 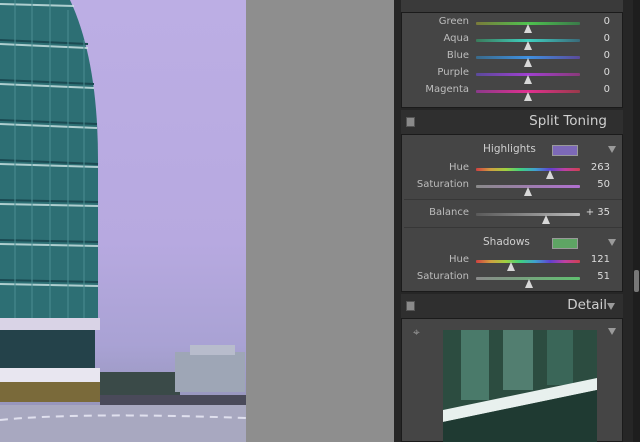 I want to click on hsl-label: Purple, so click(x=453, y=72).